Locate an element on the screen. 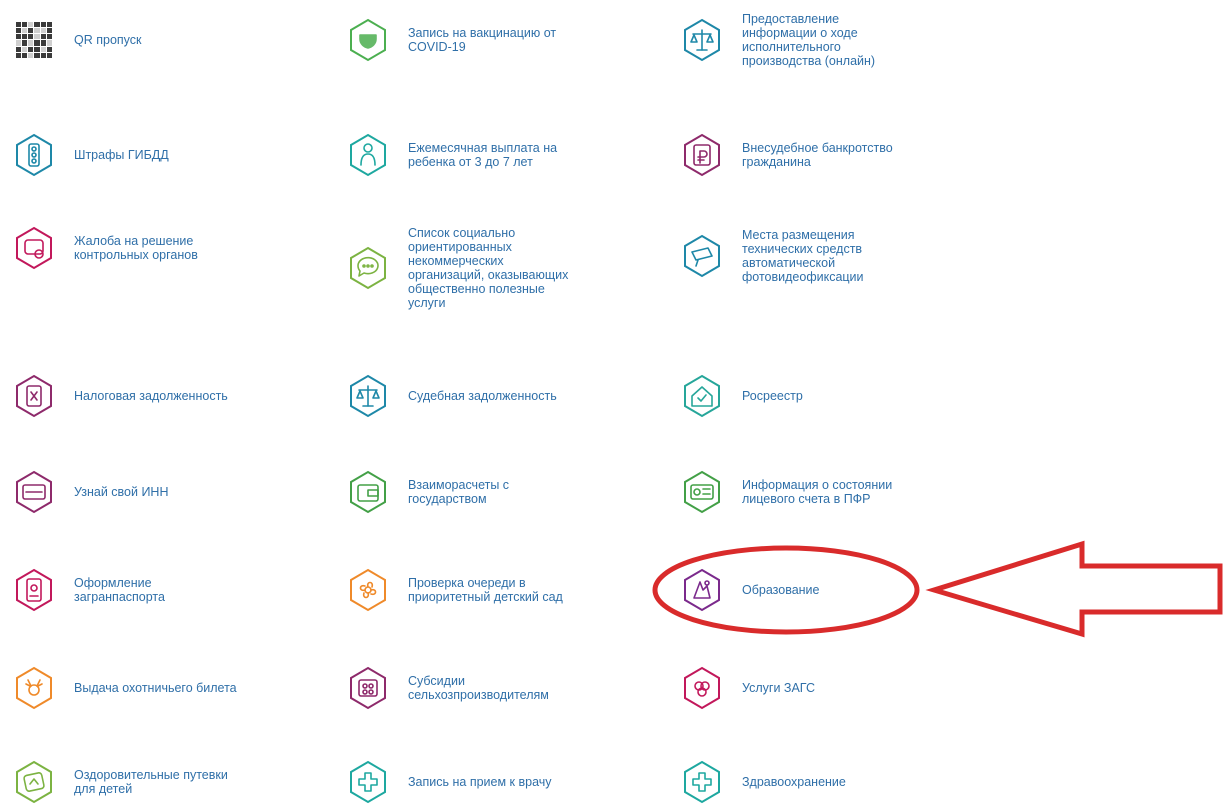 The height and width of the screenshot is (805, 1223). qr-code-icon is located at coordinates (34, 40).